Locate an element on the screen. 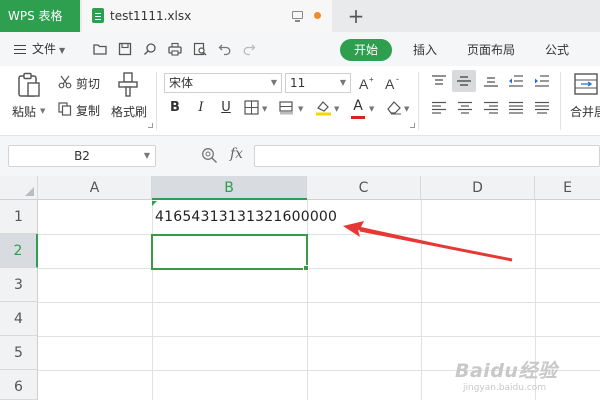 This screenshot has height=404, width=600. copy-button: 复制 is located at coordinates (88, 110).